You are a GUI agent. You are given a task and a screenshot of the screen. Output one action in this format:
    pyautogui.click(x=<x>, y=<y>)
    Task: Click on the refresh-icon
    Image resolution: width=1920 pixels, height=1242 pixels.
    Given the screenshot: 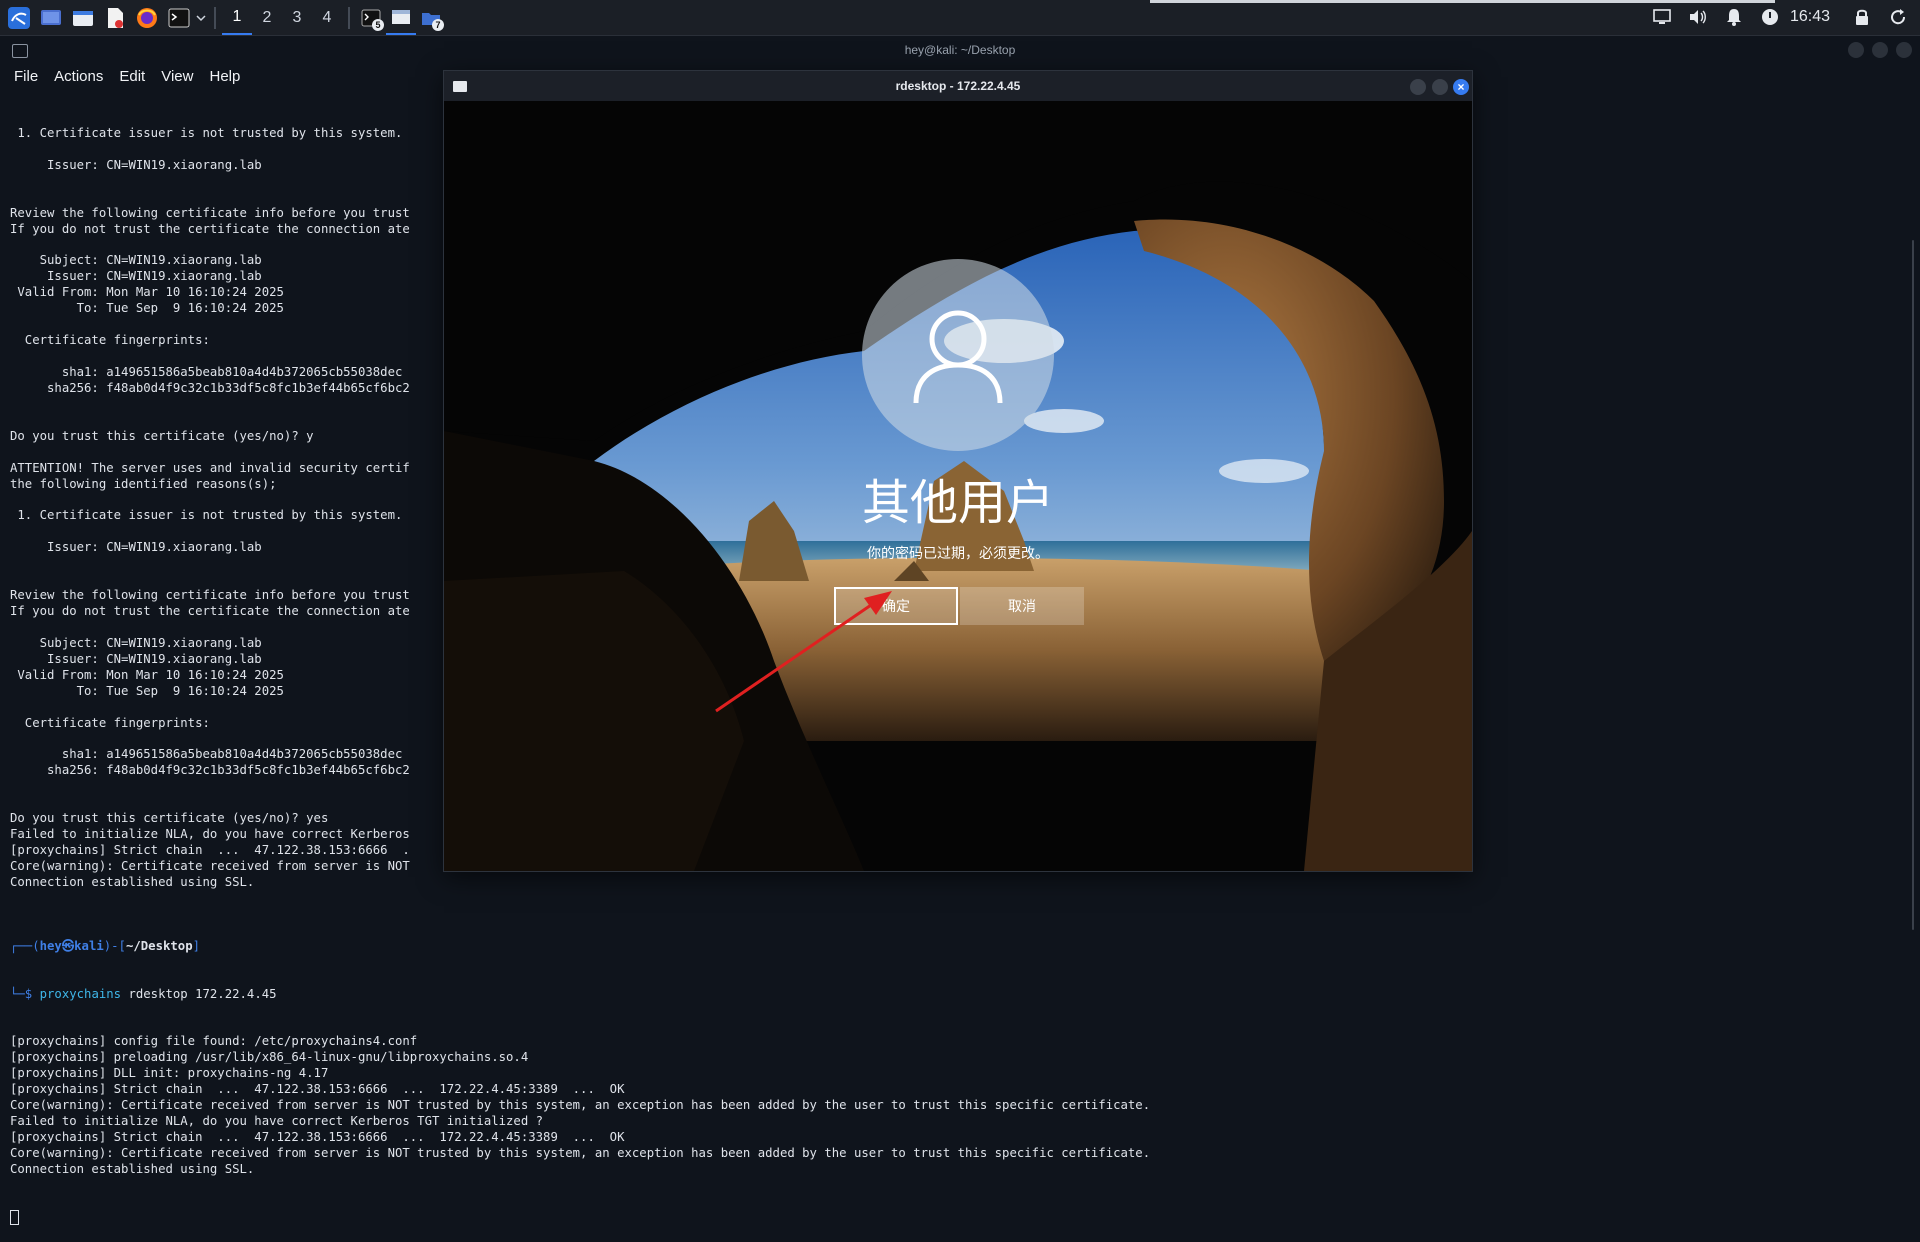 What is the action you would take?
    pyautogui.click(x=1898, y=17)
    